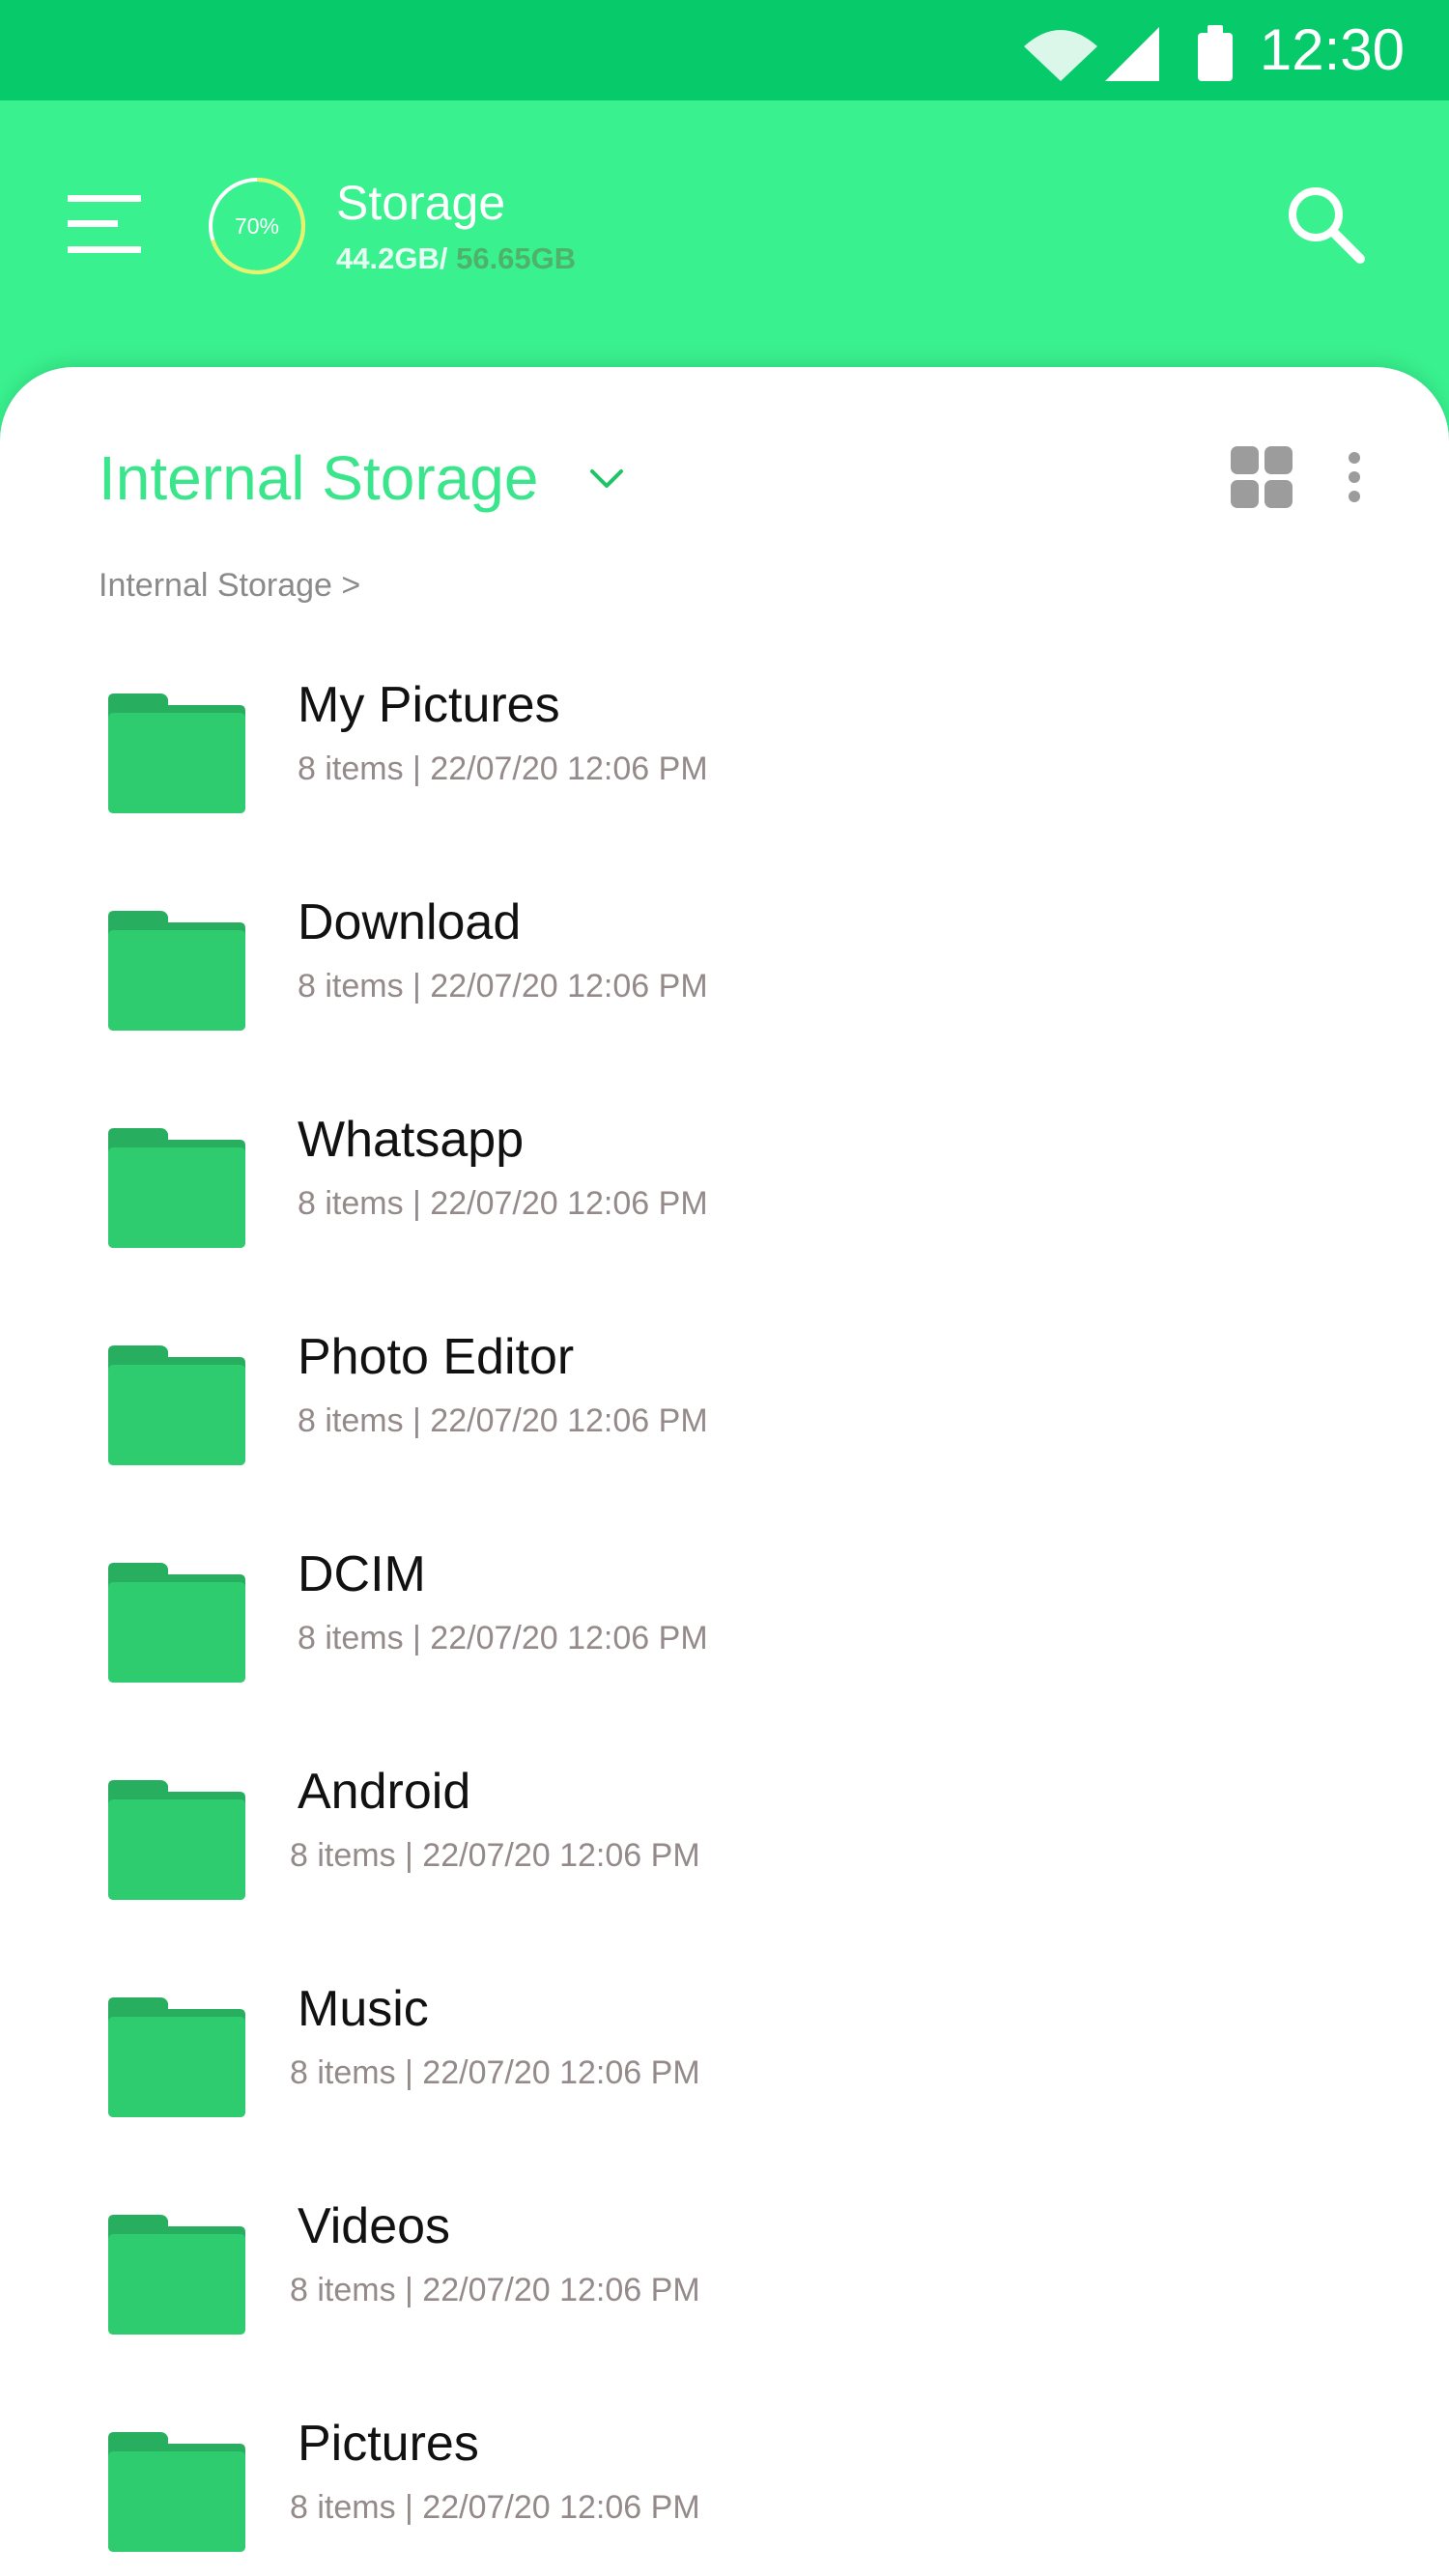 The image size is (1449, 2576). What do you see at coordinates (724, 1840) in the screenshot?
I see `list-item: Android 8 items | 22/07/20 12:06 PM` at bounding box center [724, 1840].